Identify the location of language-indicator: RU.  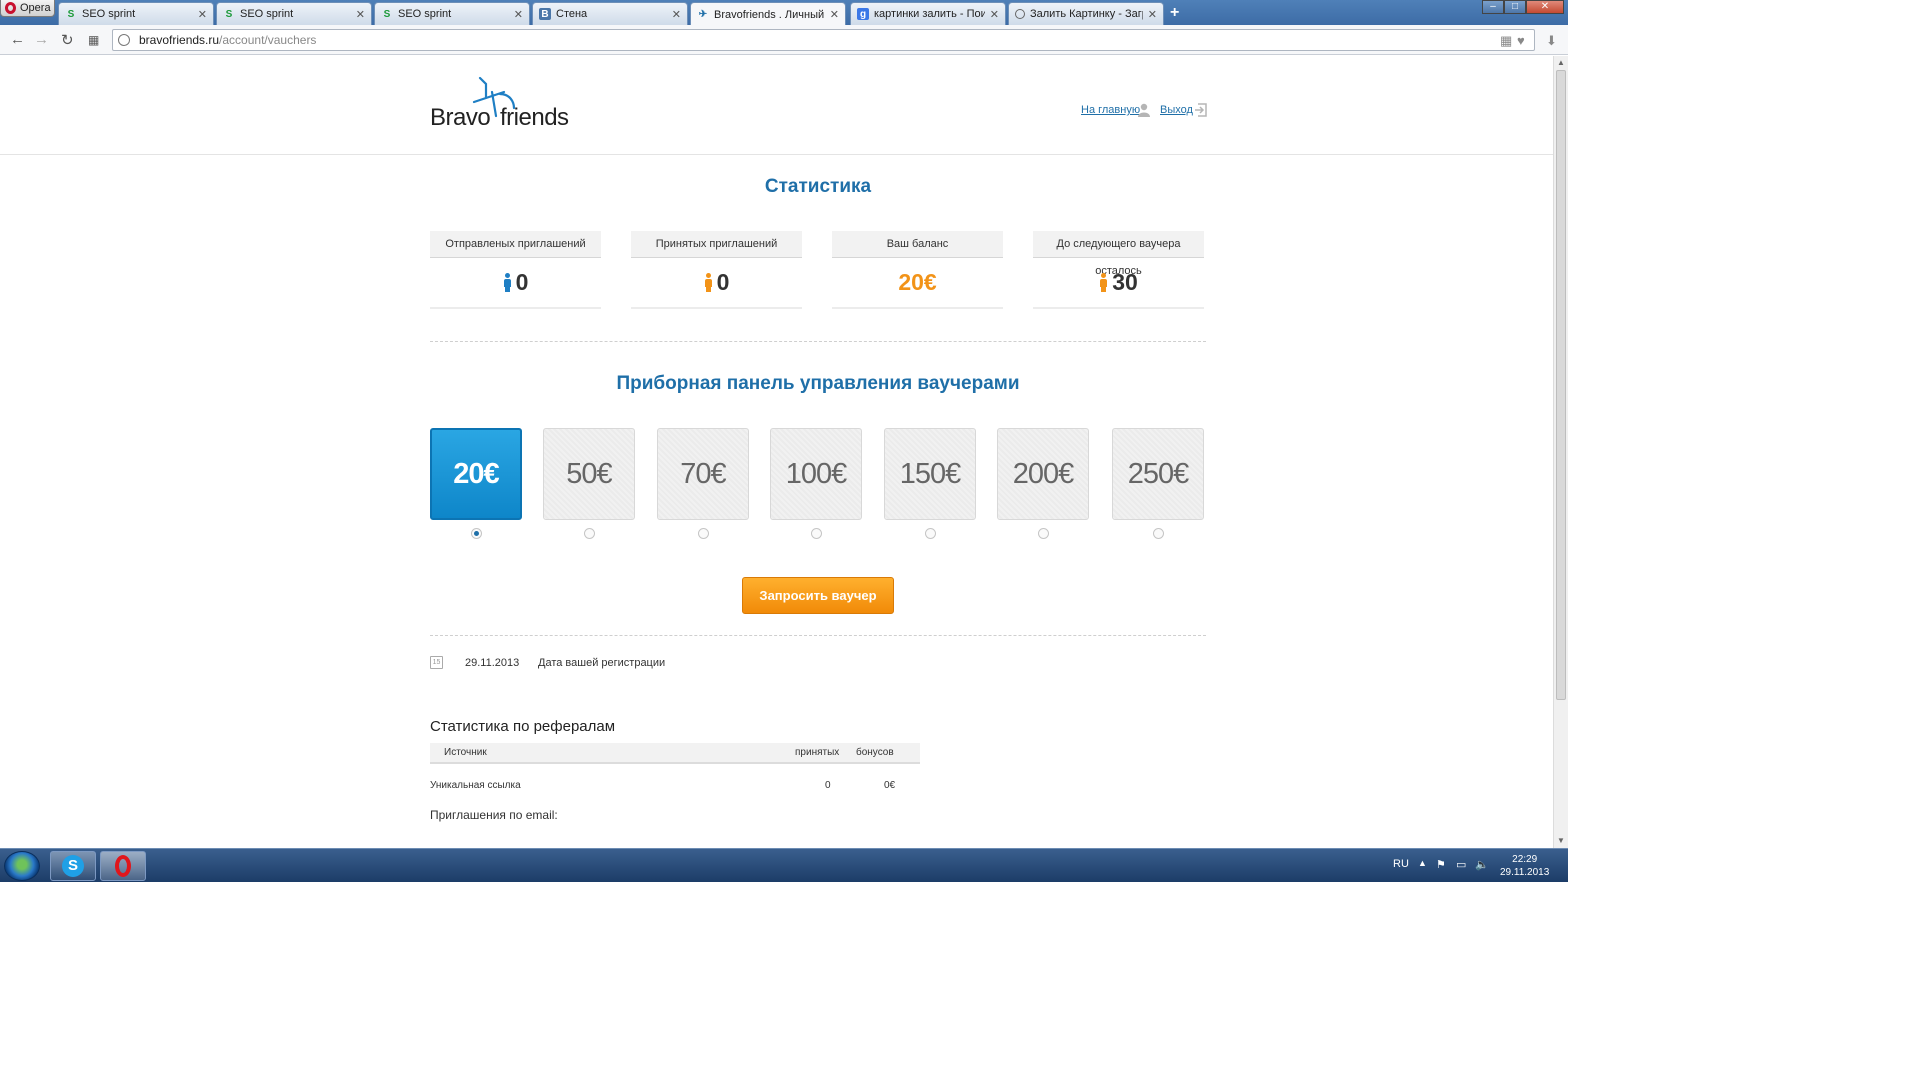
(1401, 864).